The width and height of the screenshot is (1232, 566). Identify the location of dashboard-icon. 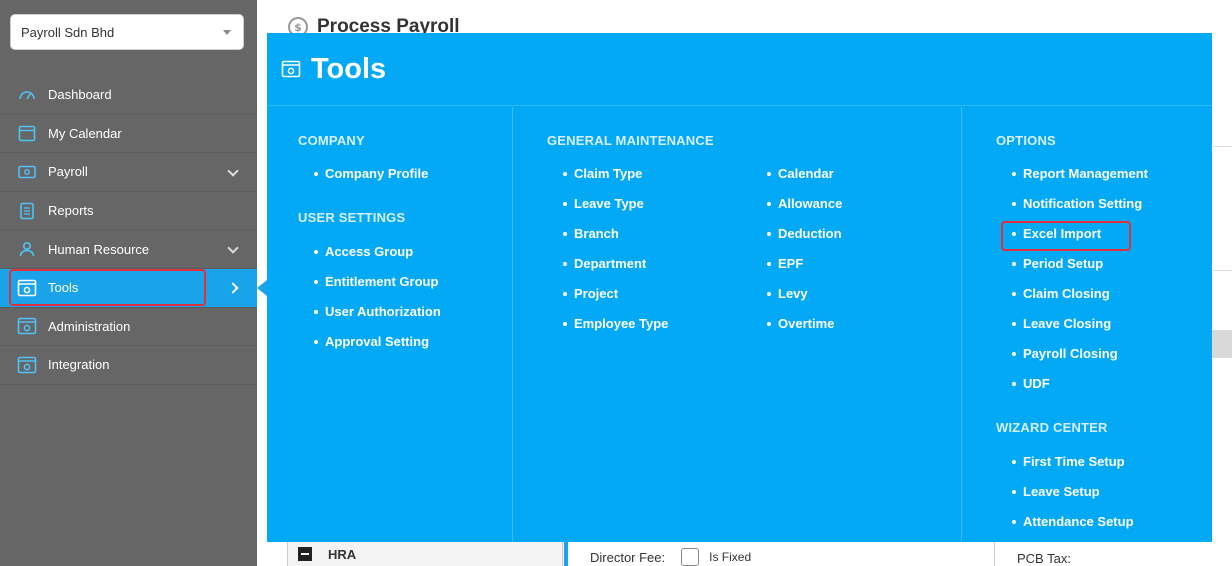
(27, 95).